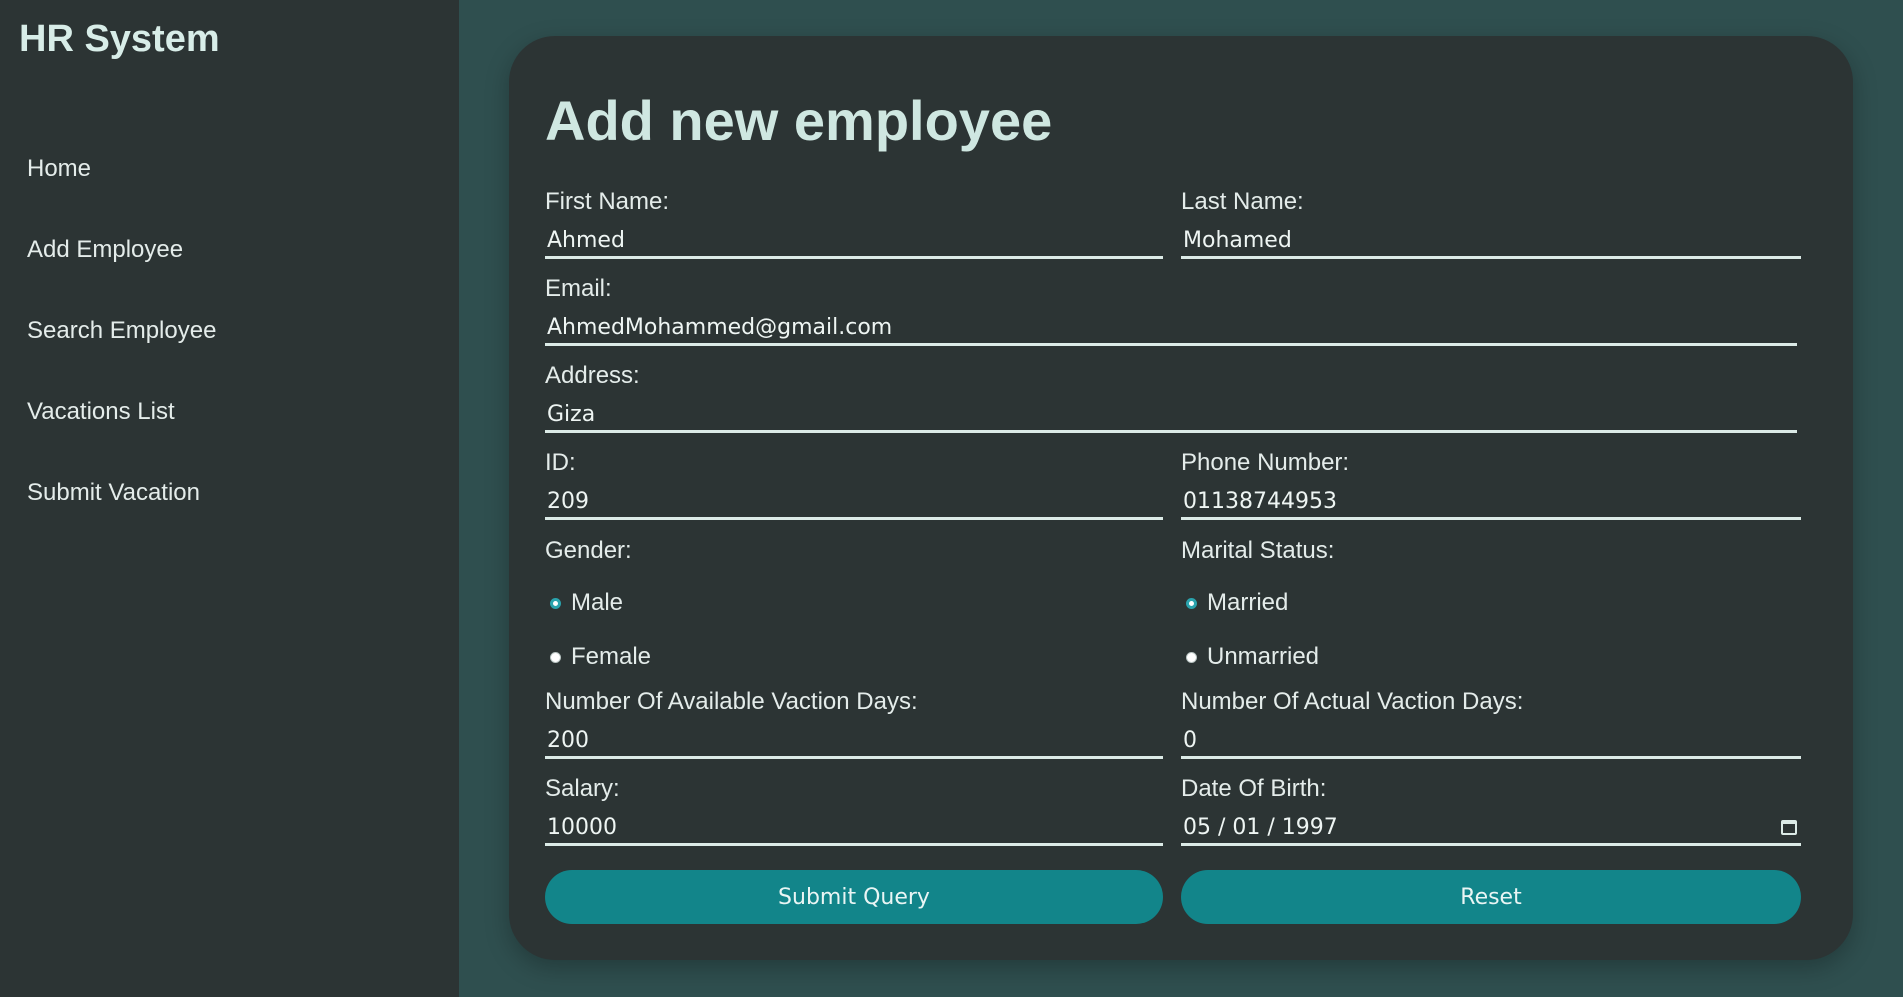 This screenshot has width=1903, height=997. I want to click on gender-label: Gender:, so click(588, 550).